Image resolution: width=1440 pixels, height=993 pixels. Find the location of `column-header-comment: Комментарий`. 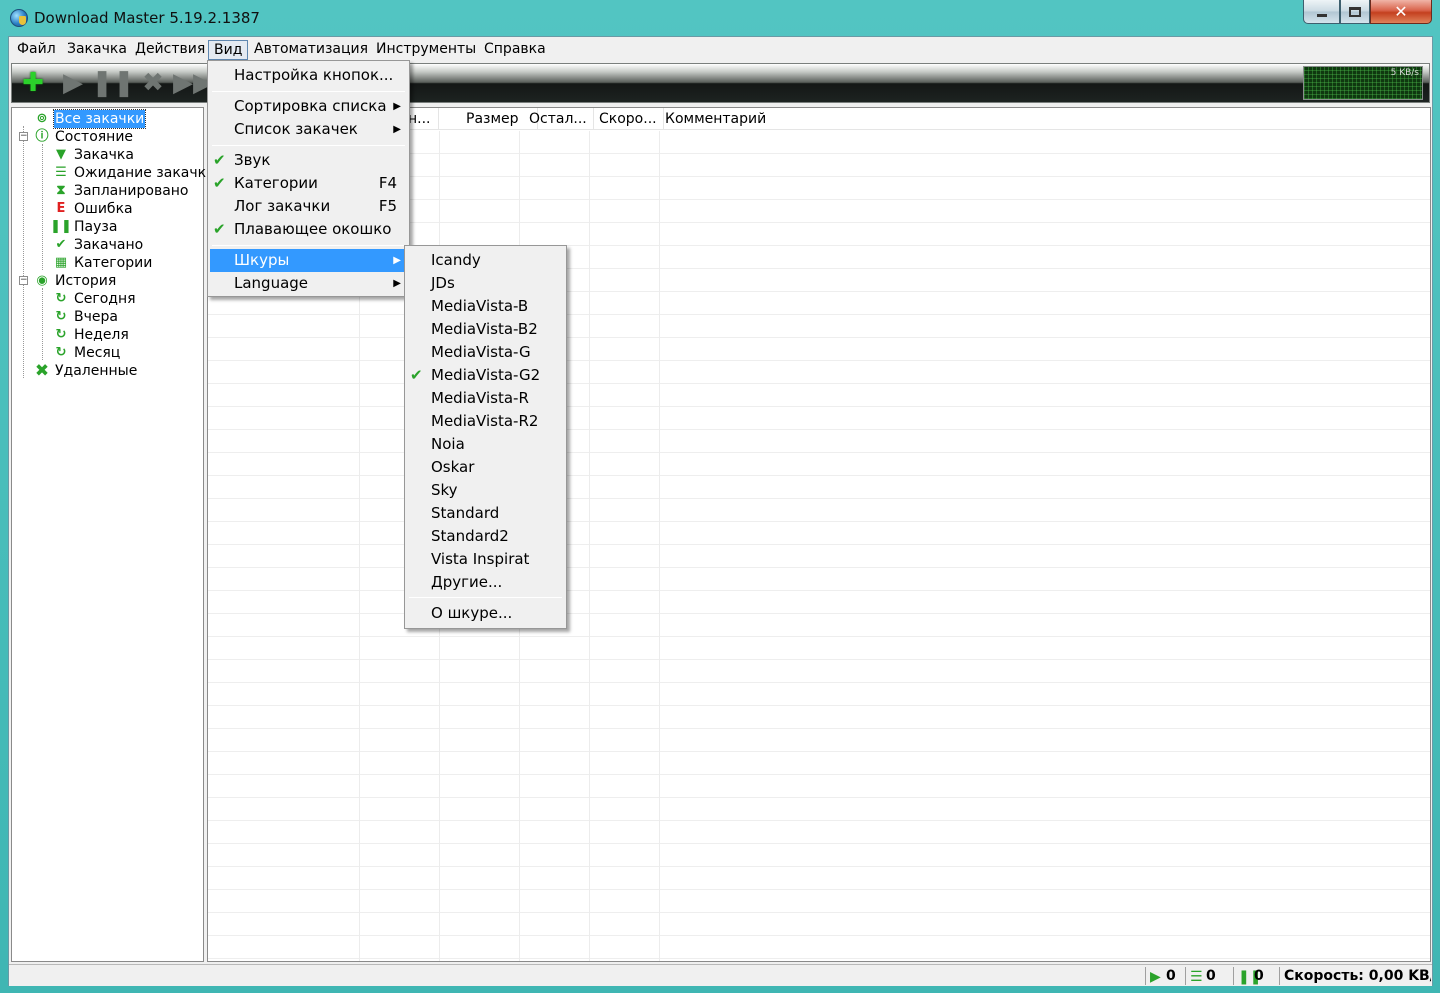

column-header-comment: Комментарий is located at coordinates (810, 119).